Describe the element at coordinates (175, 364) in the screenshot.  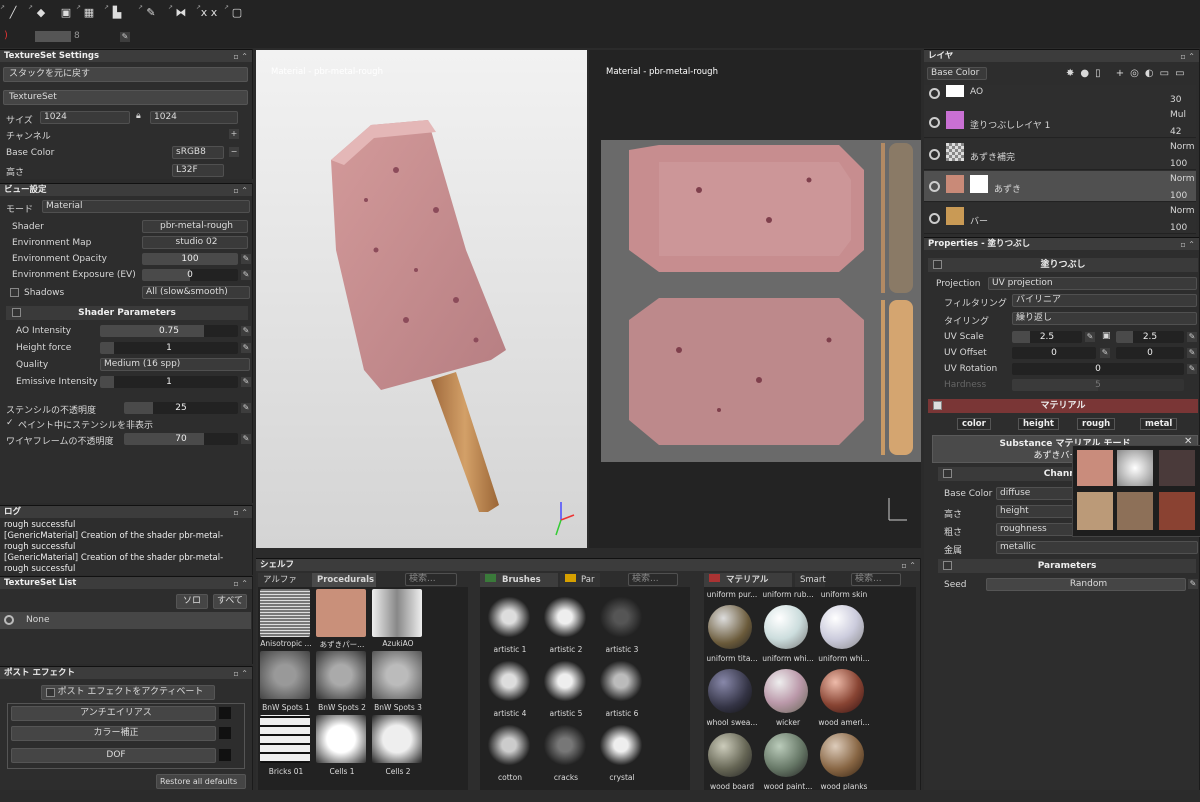
I see `quality-select: Medium (16 spp)` at that location.